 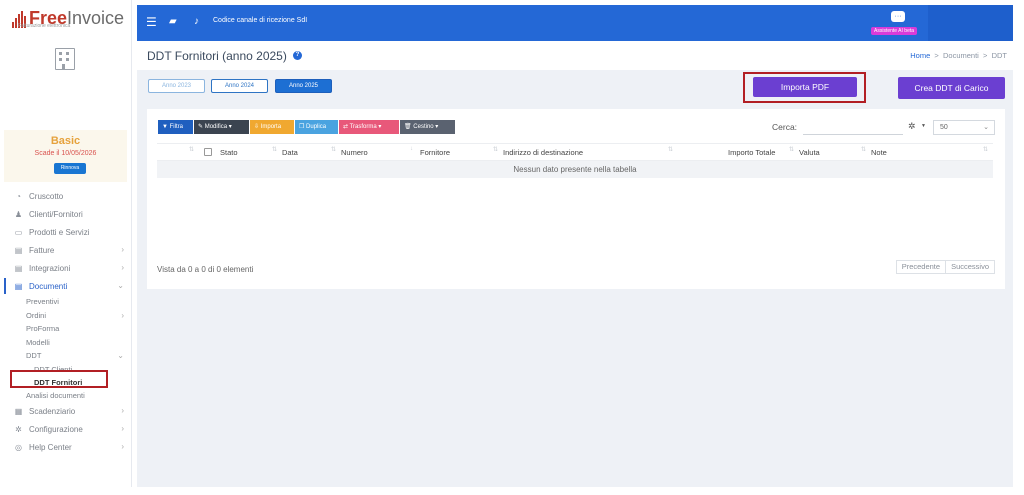 What do you see at coordinates (217, 56) in the screenshot?
I see `page-title: DDT Fornitori (anno 2025)` at bounding box center [217, 56].